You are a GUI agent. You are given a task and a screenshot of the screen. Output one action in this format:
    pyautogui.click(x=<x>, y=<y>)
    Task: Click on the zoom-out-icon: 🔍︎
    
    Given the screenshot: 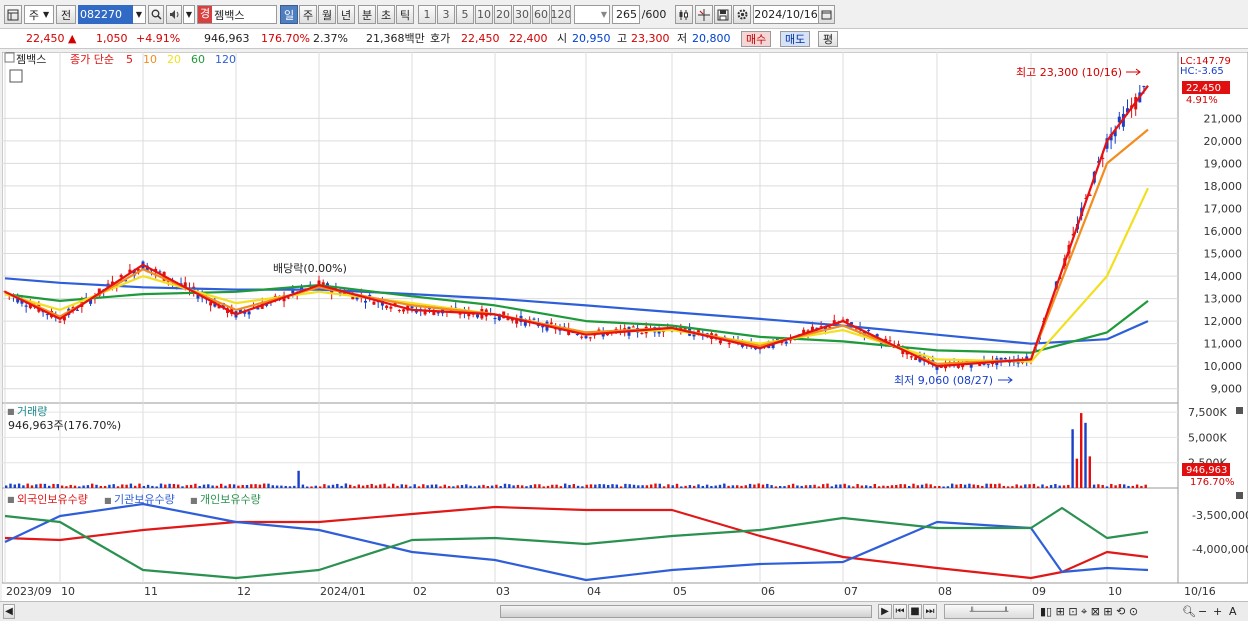 What is the action you would take?
    pyautogui.click(x=1189, y=612)
    